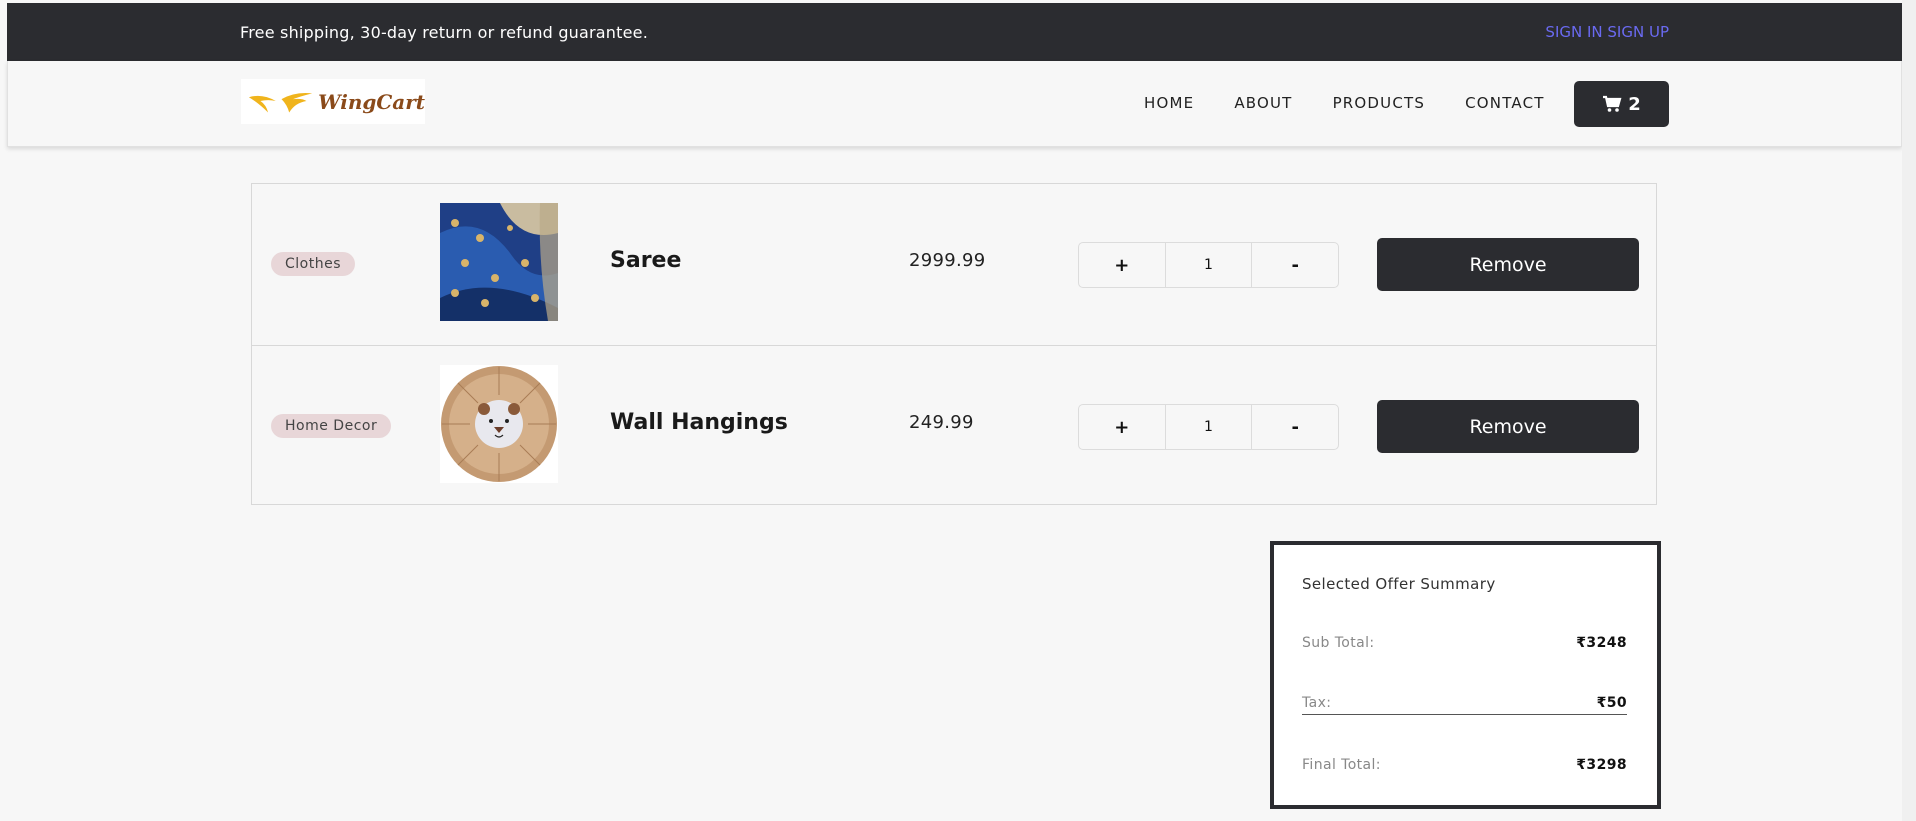  Describe the element at coordinates (1638, 32) in the screenshot. I see `sign-up-link: SIGN UP` at that location.